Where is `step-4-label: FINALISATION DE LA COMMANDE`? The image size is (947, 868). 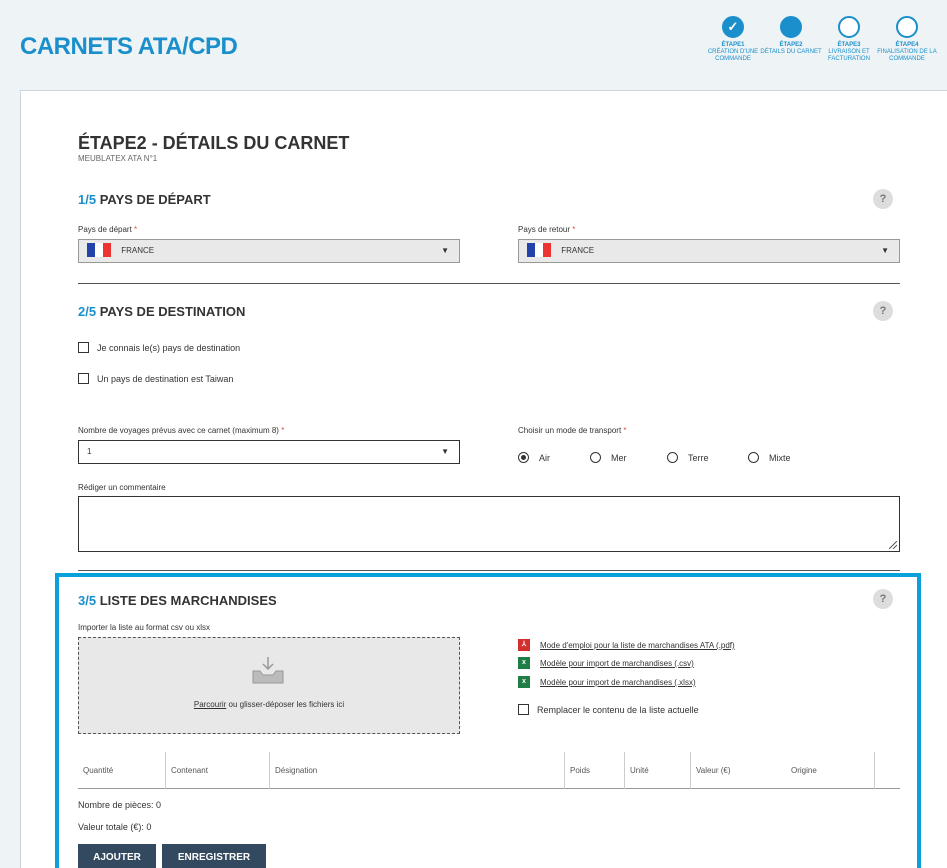 step-4-label: FINALISATION DE LA COMMANDE is located at coordinates (907, 55).